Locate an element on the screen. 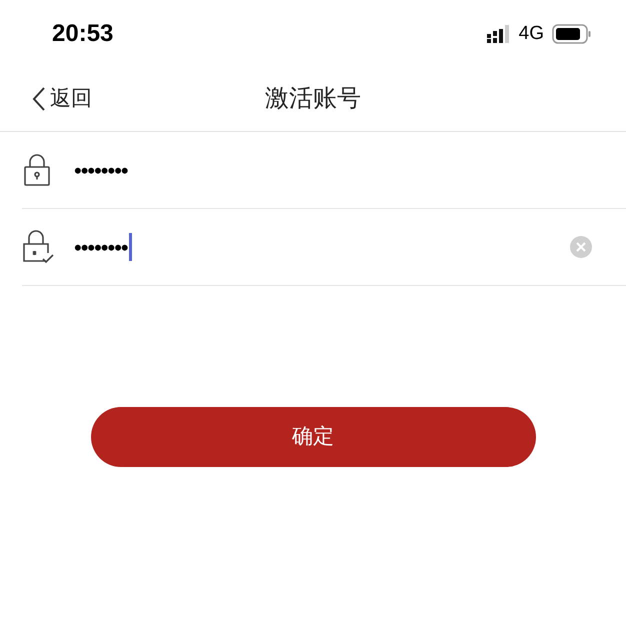 This screenshot has height=629, width=626. page-title: 激活账号 is located at coordinates (313, 99).